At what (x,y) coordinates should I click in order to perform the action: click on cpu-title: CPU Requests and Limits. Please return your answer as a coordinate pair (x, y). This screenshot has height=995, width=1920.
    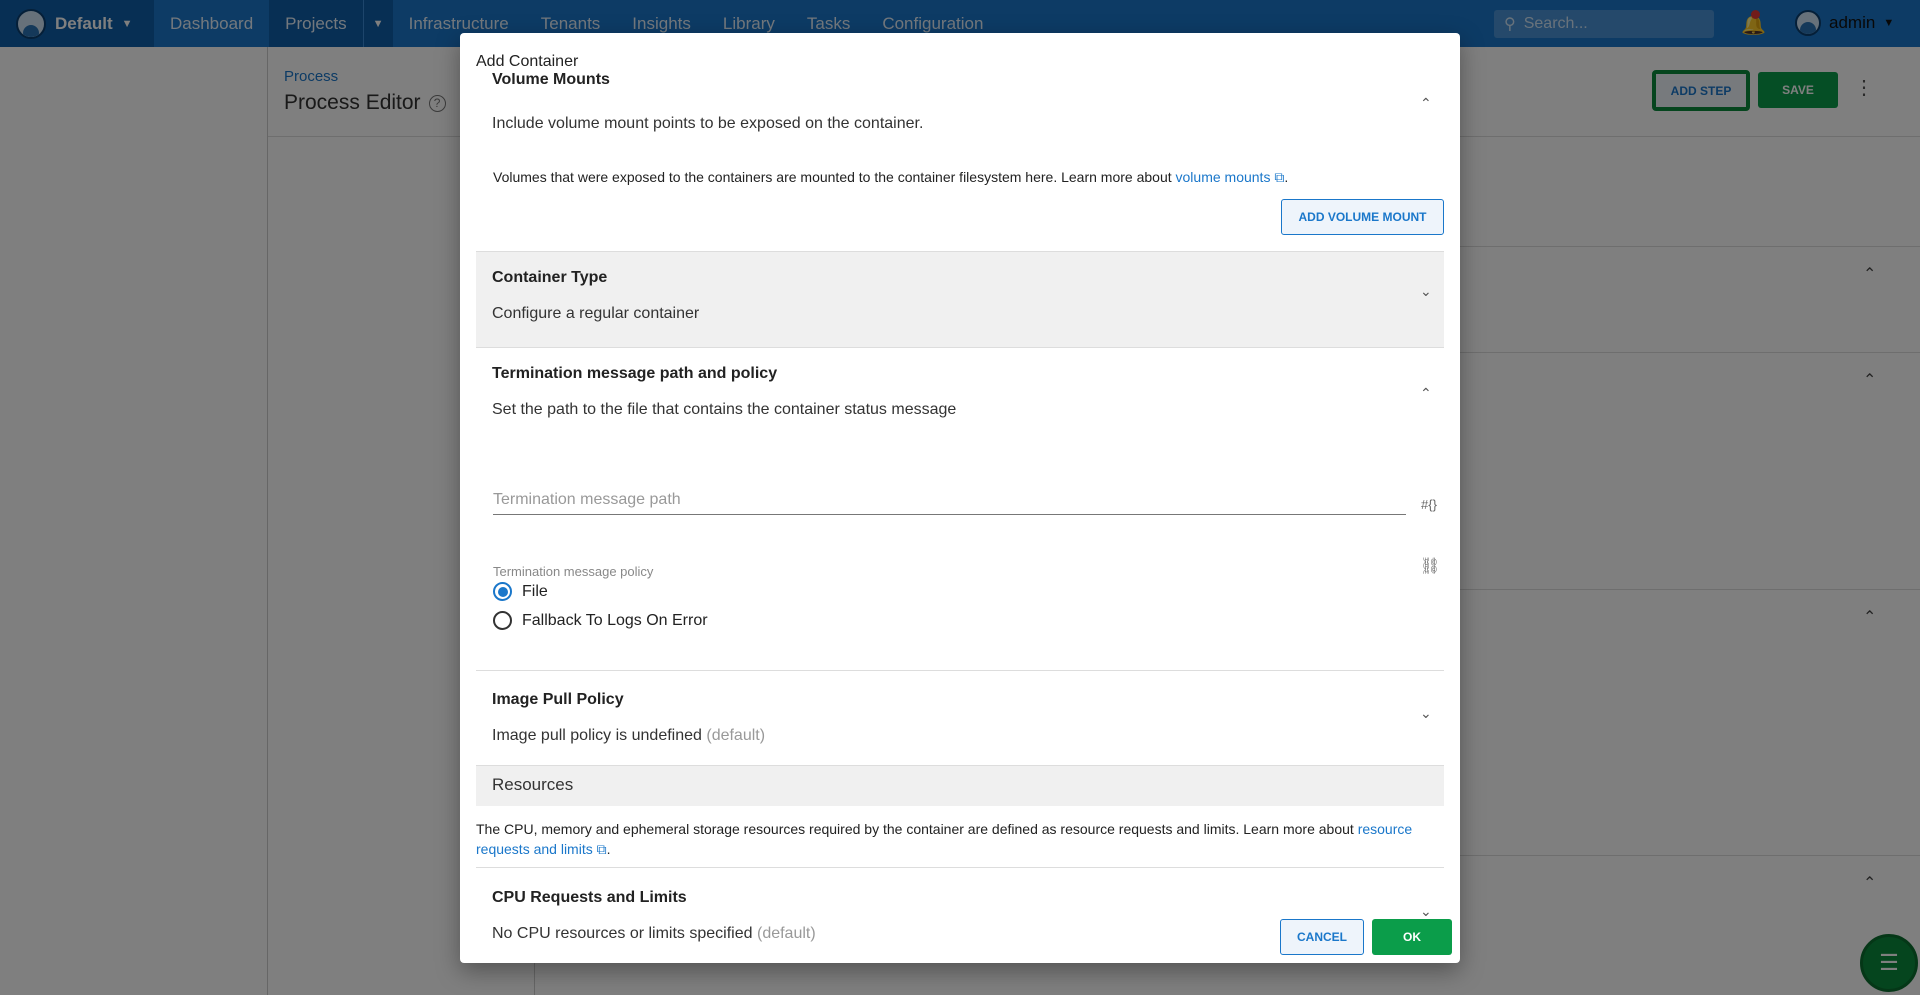
    Looking at the image, I should click on (589, 898).